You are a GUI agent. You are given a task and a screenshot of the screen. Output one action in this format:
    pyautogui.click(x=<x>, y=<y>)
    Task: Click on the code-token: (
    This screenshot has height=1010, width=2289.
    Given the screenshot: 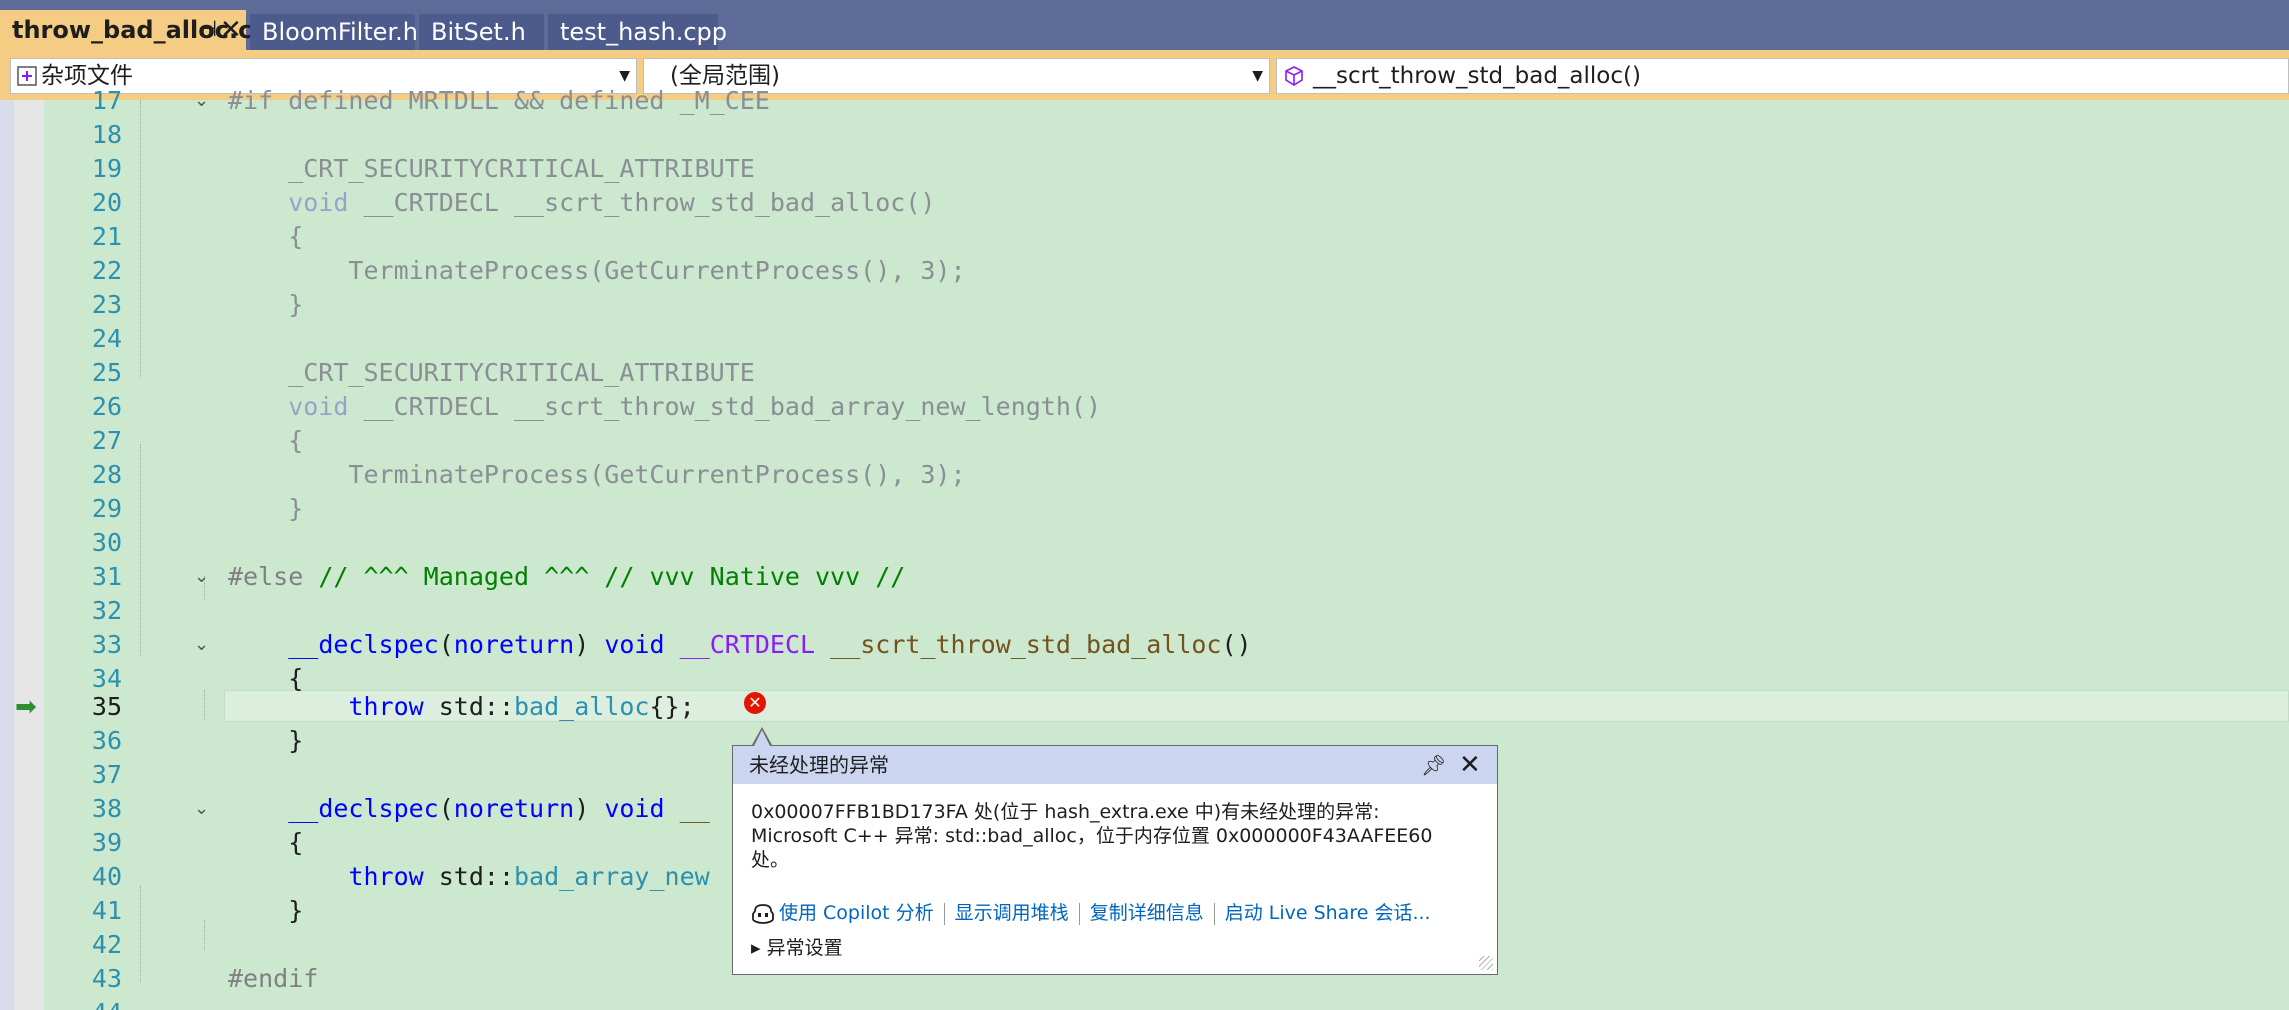 What is the action you would take?
    pyautogui.click(x=446, y=808)
    